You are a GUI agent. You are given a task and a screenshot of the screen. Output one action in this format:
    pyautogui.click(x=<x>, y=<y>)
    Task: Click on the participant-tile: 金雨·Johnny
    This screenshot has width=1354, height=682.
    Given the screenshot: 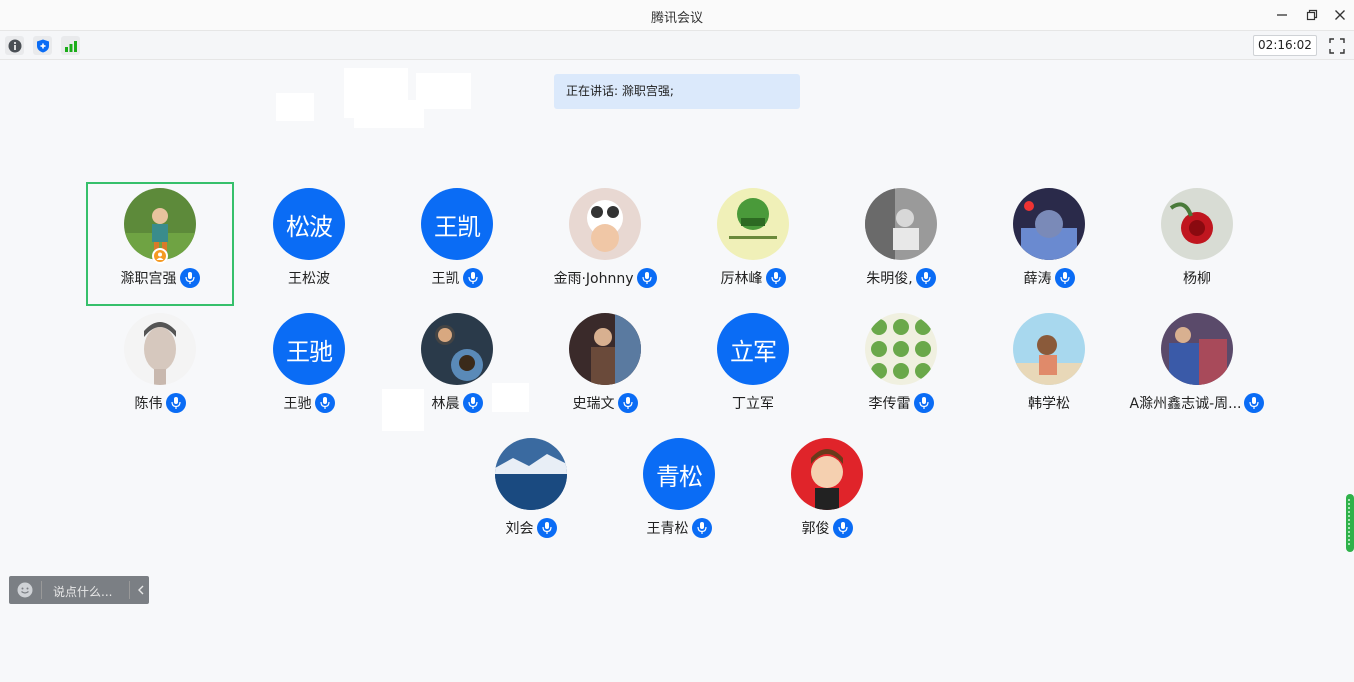 What is the action you would take?
    pyautogui.click(x=605, y=244)
    